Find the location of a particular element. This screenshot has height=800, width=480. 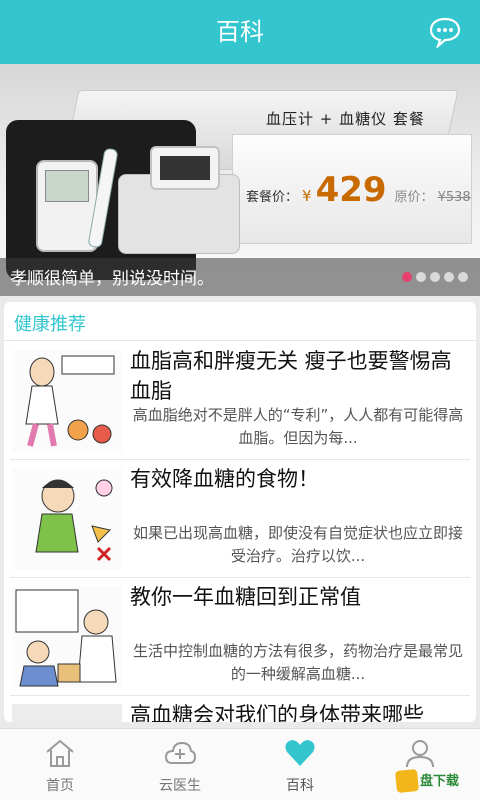

watermark-icon is located at coordinates (407, 781).